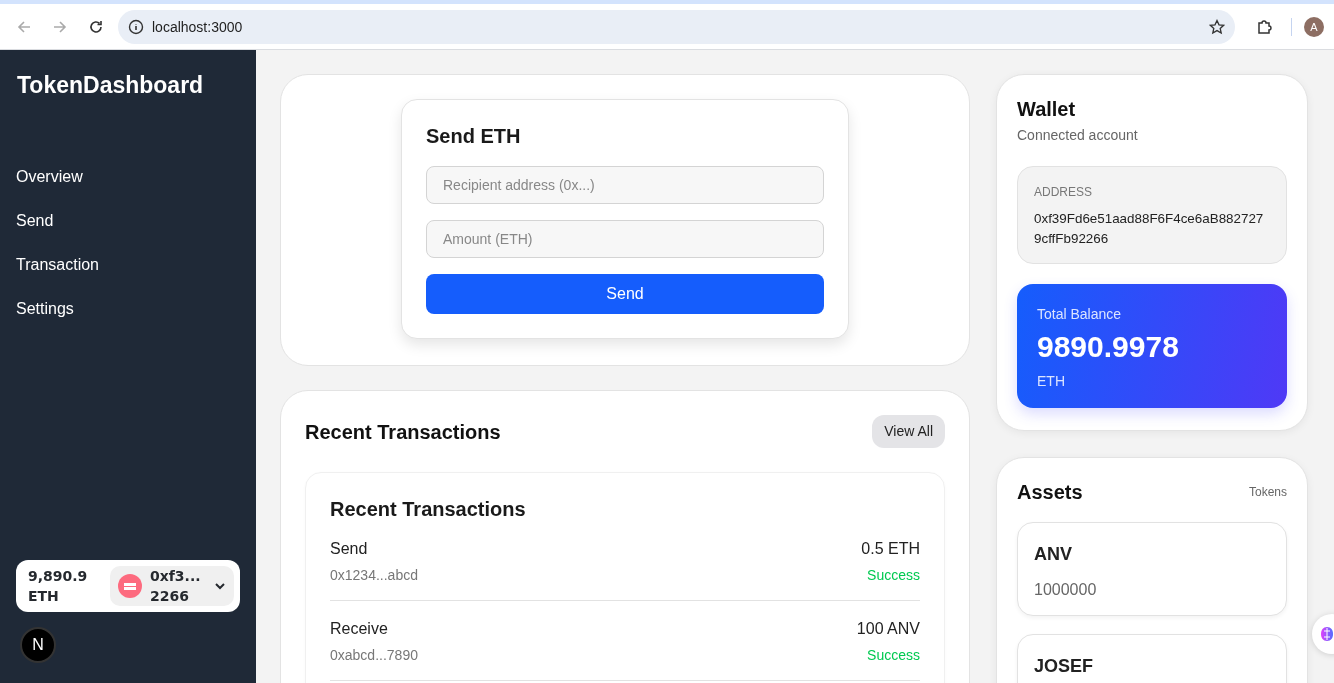 The image size is (1334, 683). What do you see at coordinates (625, 239) in the screenshot?
I see `input-field: Amount (ETH)` at bounding box center [625, 239].